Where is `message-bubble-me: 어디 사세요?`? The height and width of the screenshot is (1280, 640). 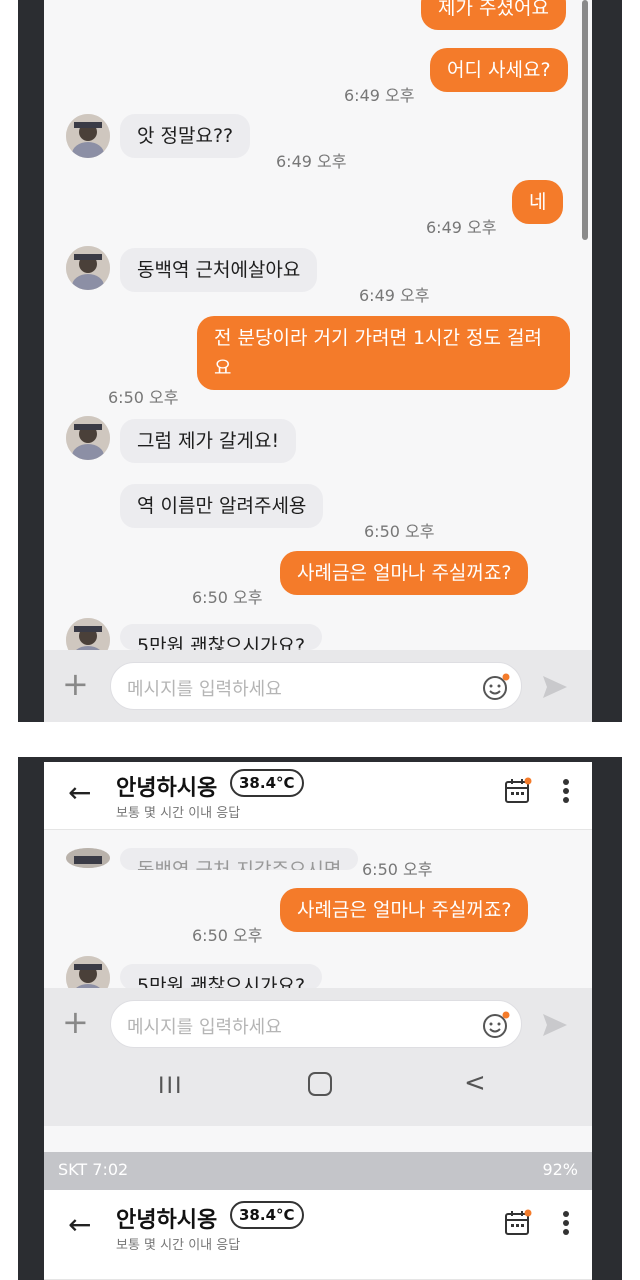 message-bubble-me: 어디 사세요? is located at coordinates (499, 70).